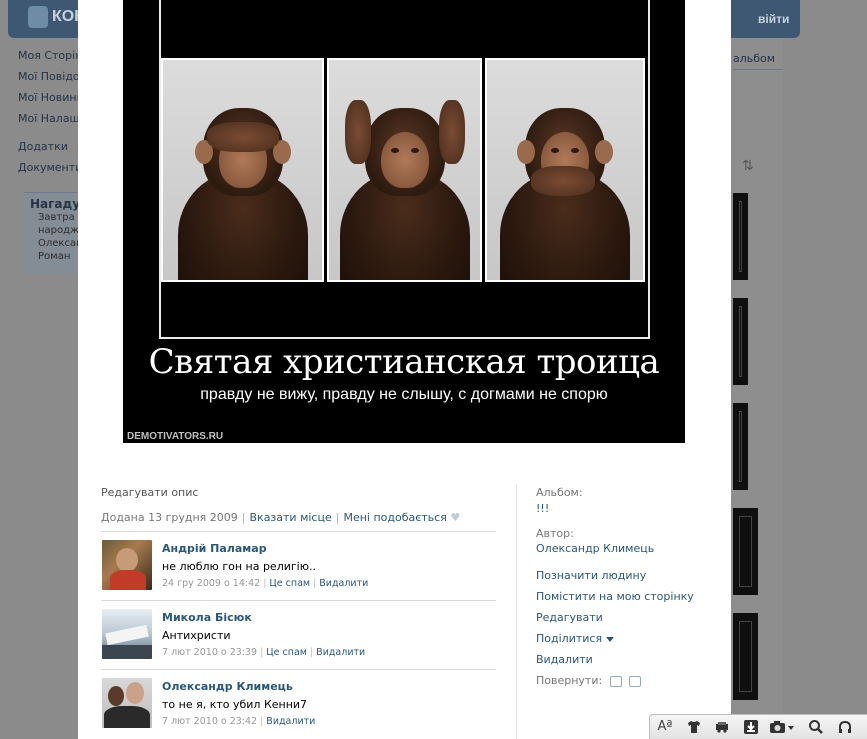 This screenshot has width=867, height=739. Describe the element at coordinates (615, 596) in the screenshot. I see `put-on-my-page-link: Помістити на мою сторінку` at that location.